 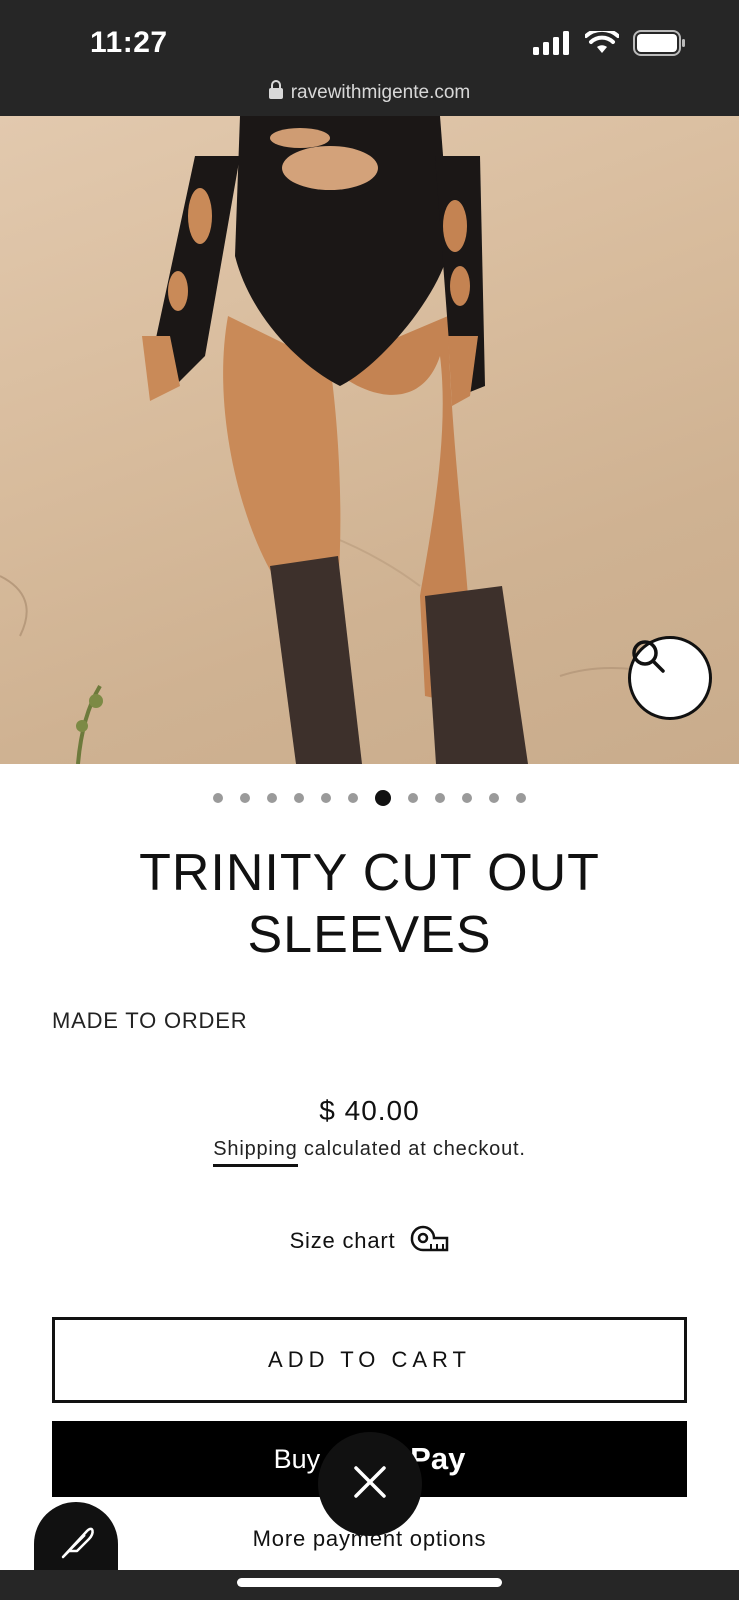 I want to click on availability-label: MADE TO ORDER, so click(x=150, y=1020).